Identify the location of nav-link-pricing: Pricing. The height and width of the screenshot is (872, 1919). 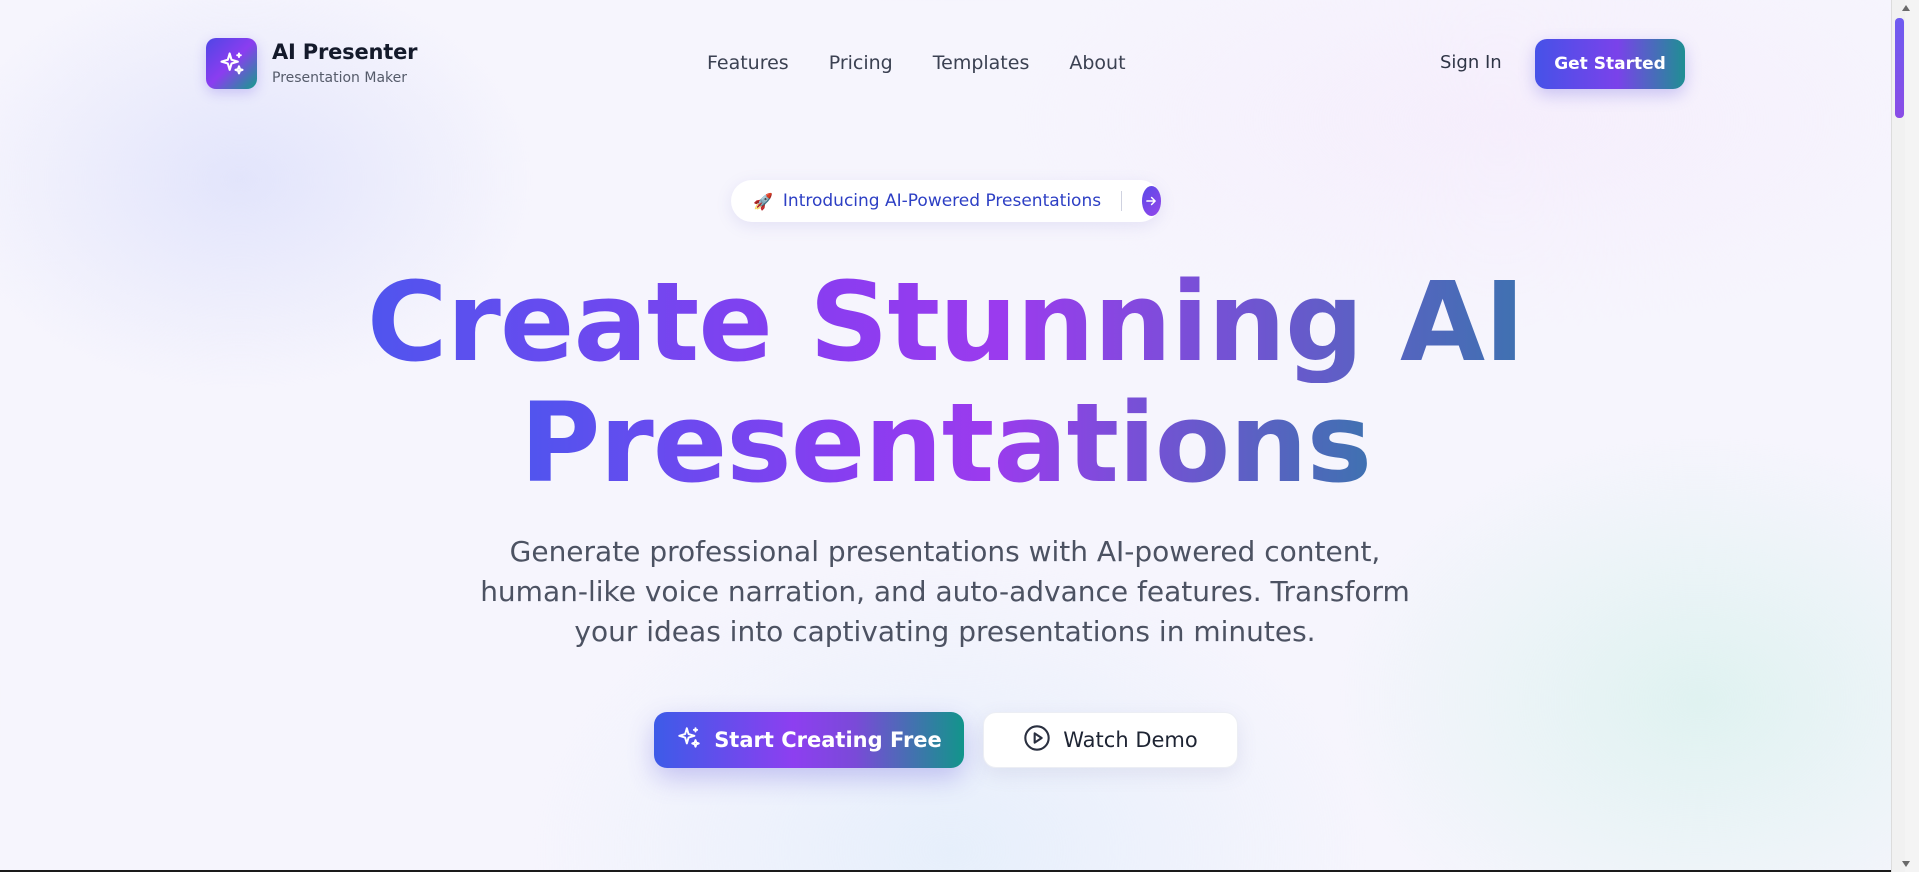
(861, 63).